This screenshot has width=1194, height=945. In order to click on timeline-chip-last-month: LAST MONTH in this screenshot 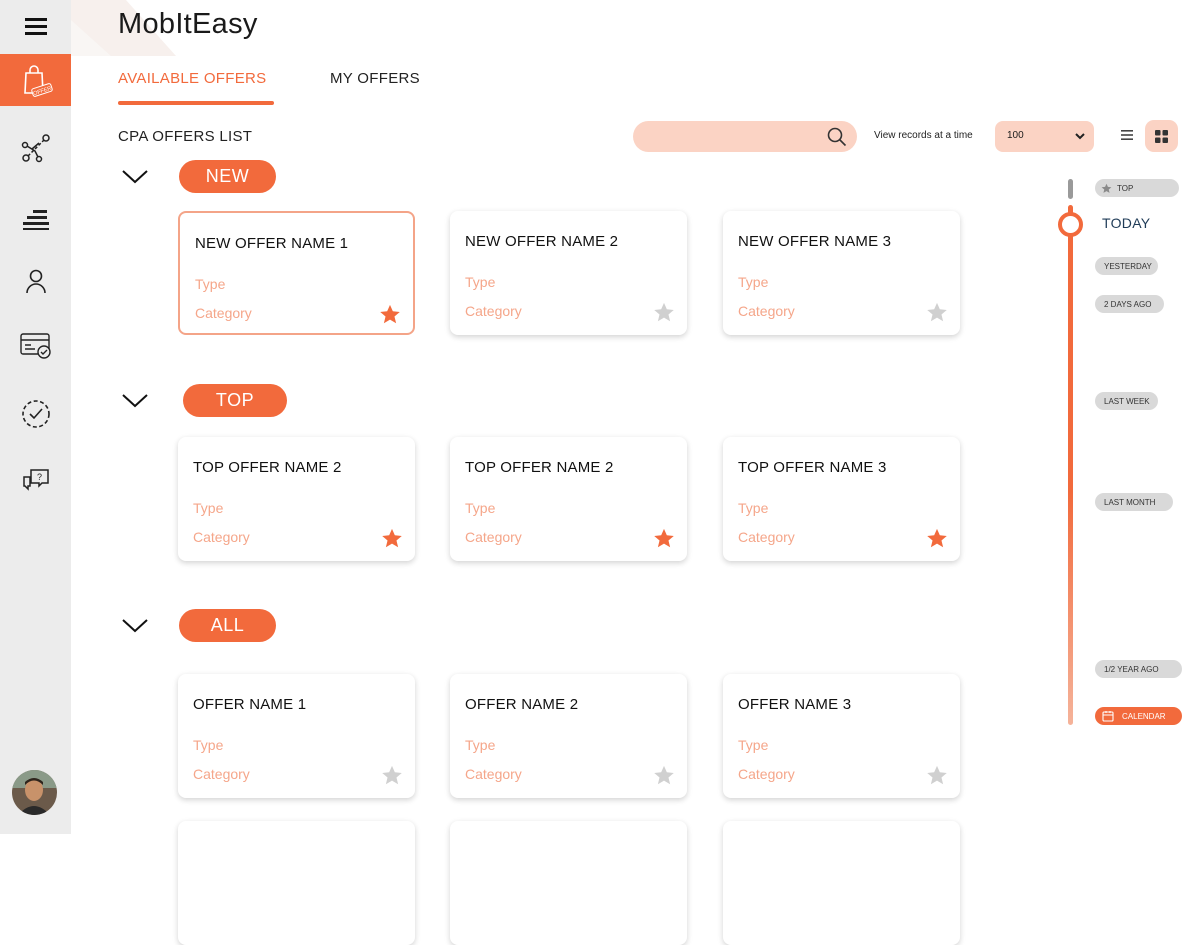, I will do `click(1134, 502)`.